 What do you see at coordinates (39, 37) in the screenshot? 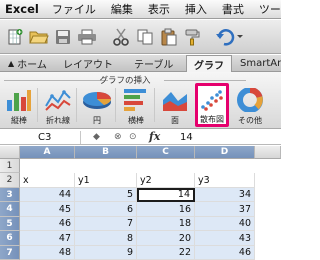
I see `open-folder-icon` at bounding box center [39, 37].